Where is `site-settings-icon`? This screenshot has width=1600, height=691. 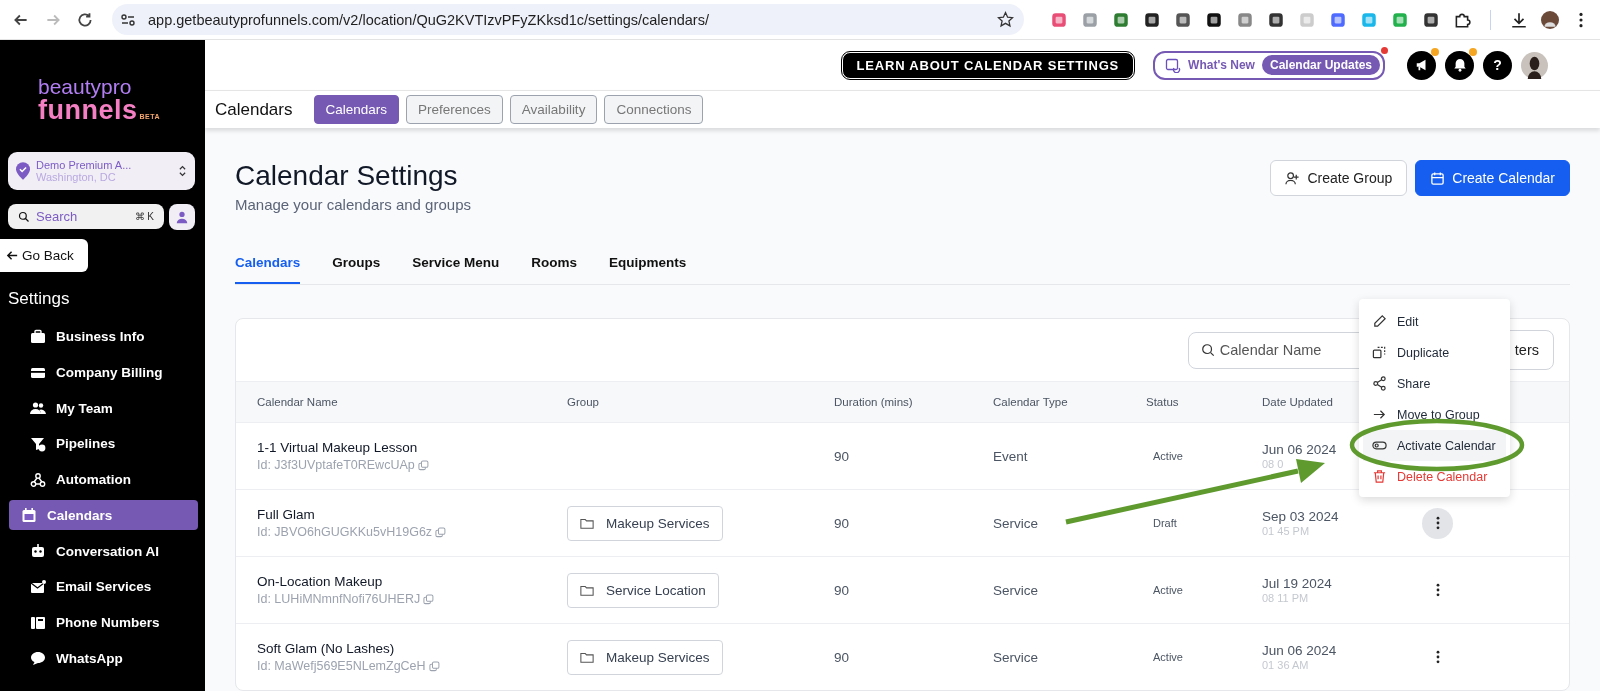 site-settings-icon is located at coordinates (128, 19).